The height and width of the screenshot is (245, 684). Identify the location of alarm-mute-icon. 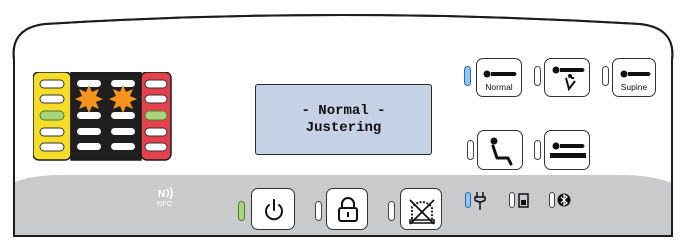
(422, 212).